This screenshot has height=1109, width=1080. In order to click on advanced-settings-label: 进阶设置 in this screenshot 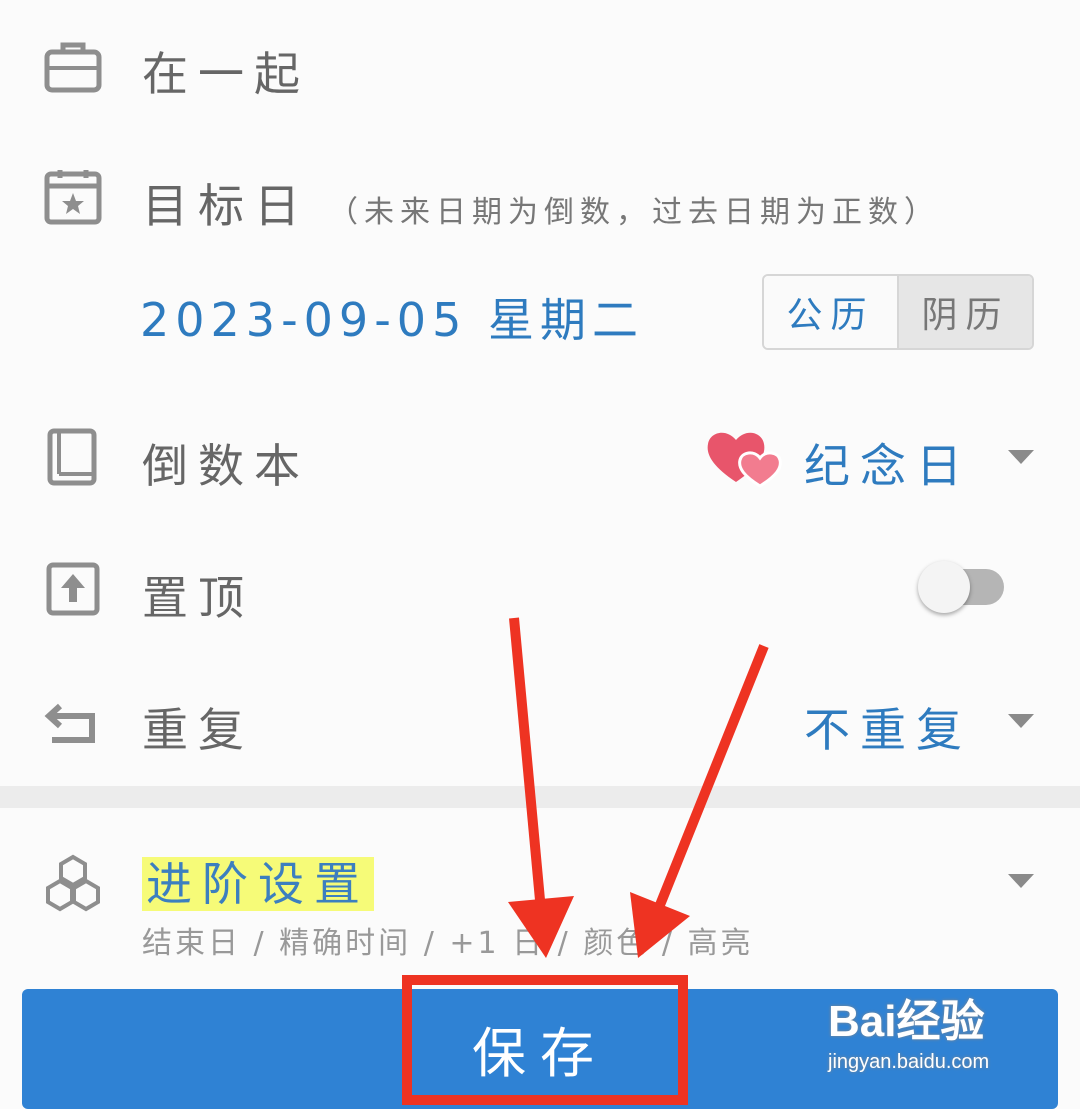, I will do `click(258, 881)`.